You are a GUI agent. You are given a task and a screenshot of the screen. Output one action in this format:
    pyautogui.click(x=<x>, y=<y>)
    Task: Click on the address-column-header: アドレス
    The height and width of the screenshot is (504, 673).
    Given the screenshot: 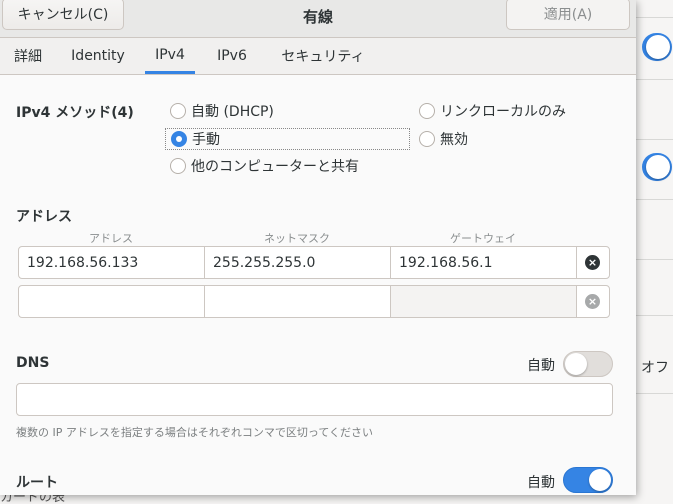 What is the action you would take?
    pyautogui.click(x=111, y=238)
    